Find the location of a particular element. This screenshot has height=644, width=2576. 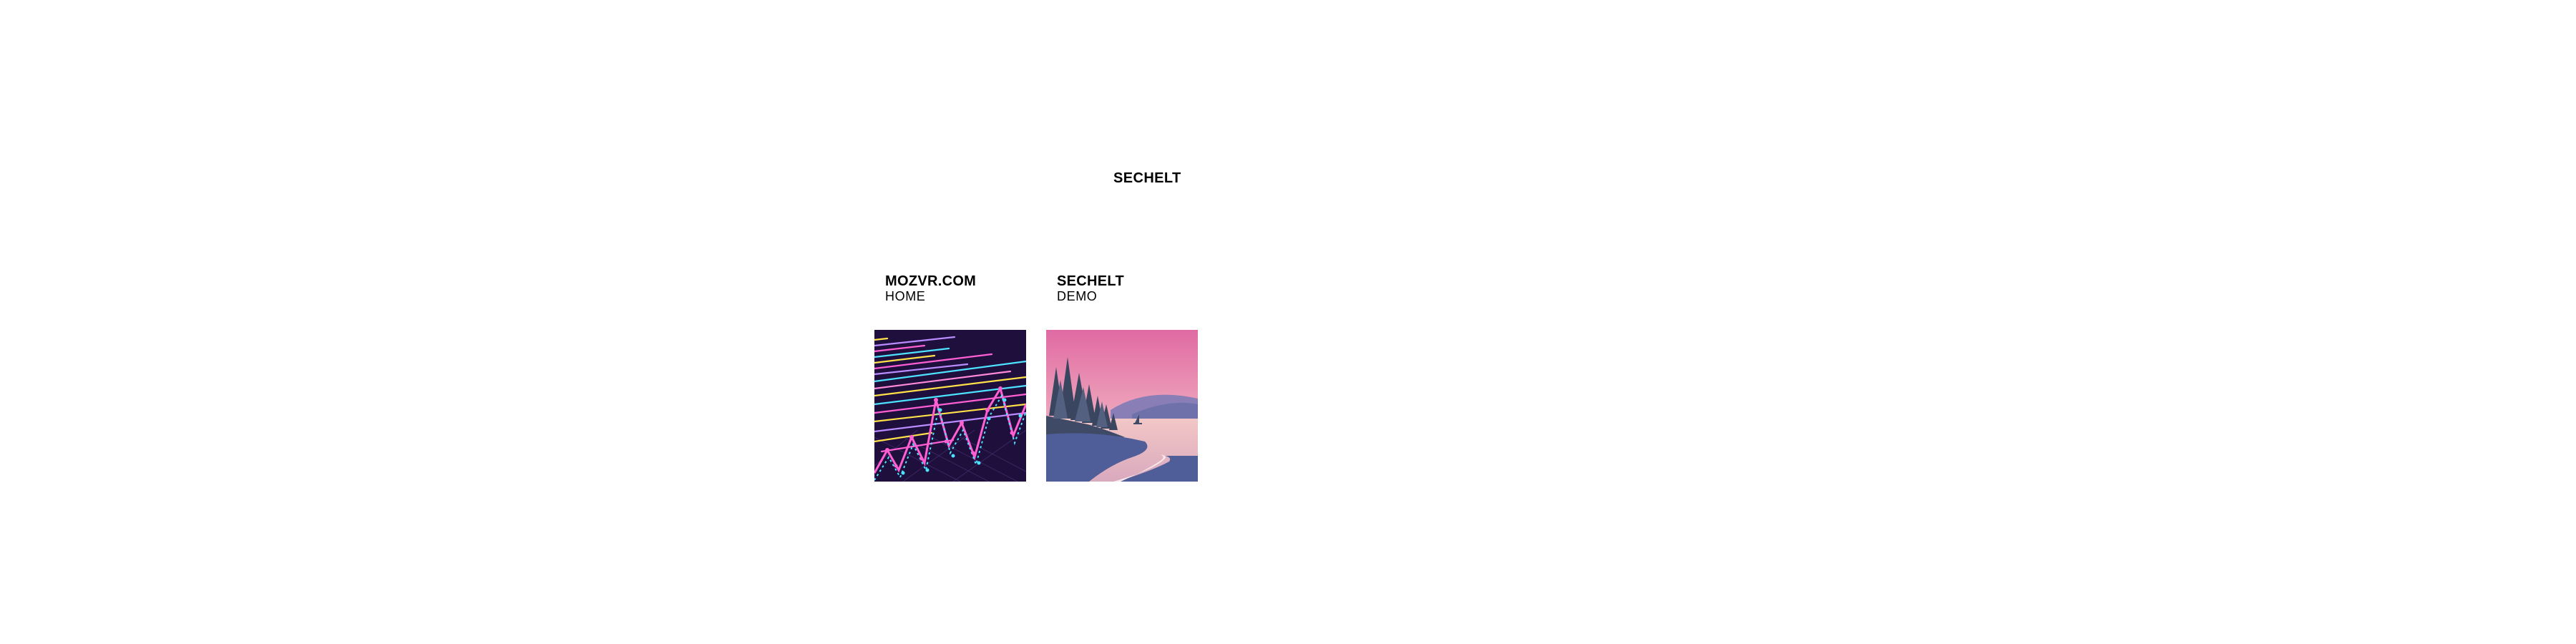

card-subtitle: HOME is located at coordinates (905, 296).